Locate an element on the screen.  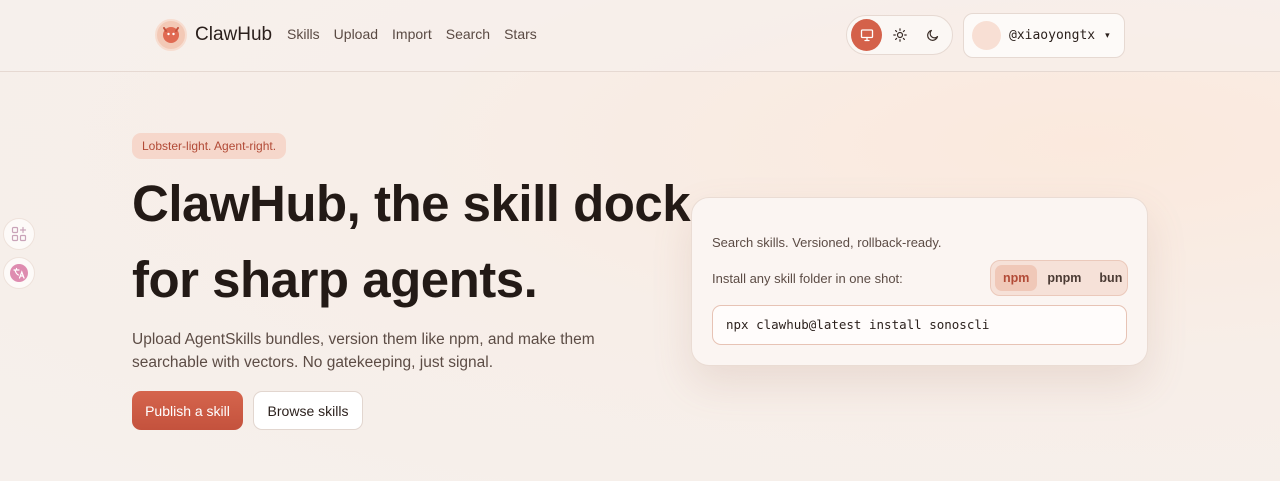
monitor-icon is located at coordinates (866, 35).